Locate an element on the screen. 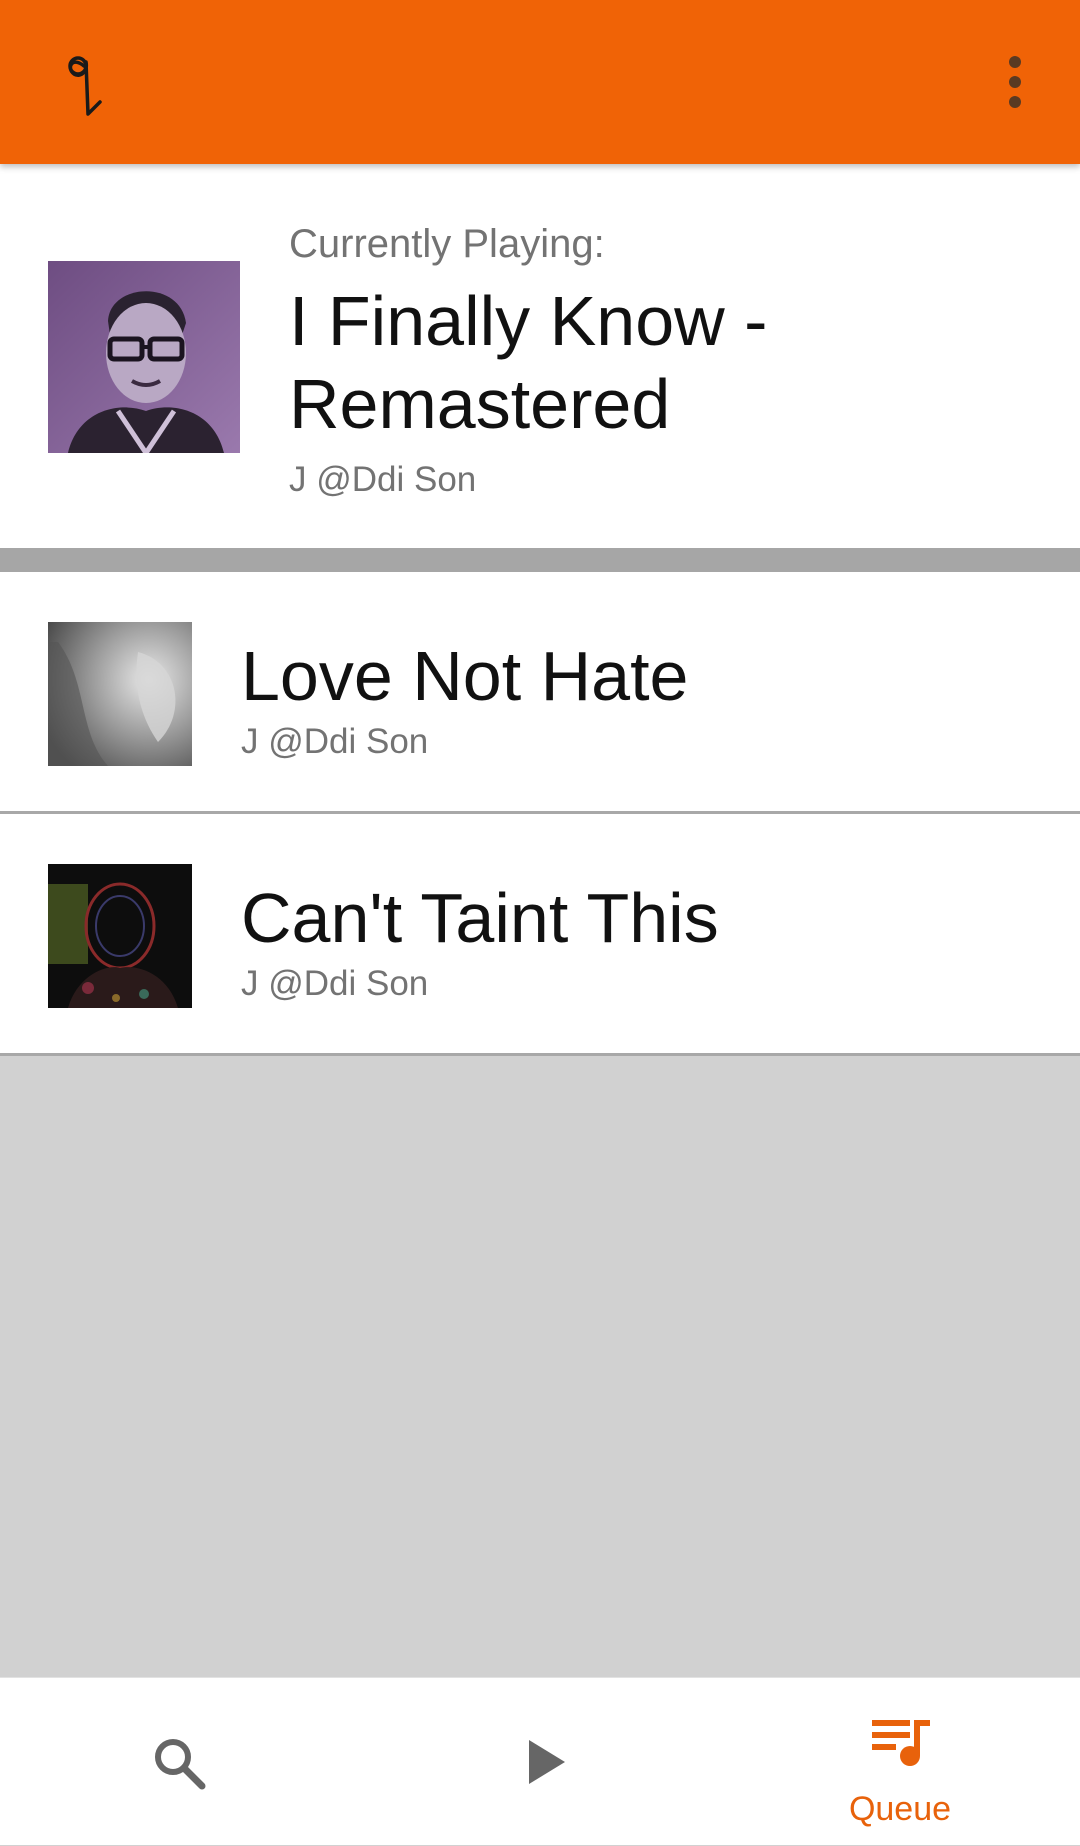  nav-play-button is located at coordinates (540, 1762).